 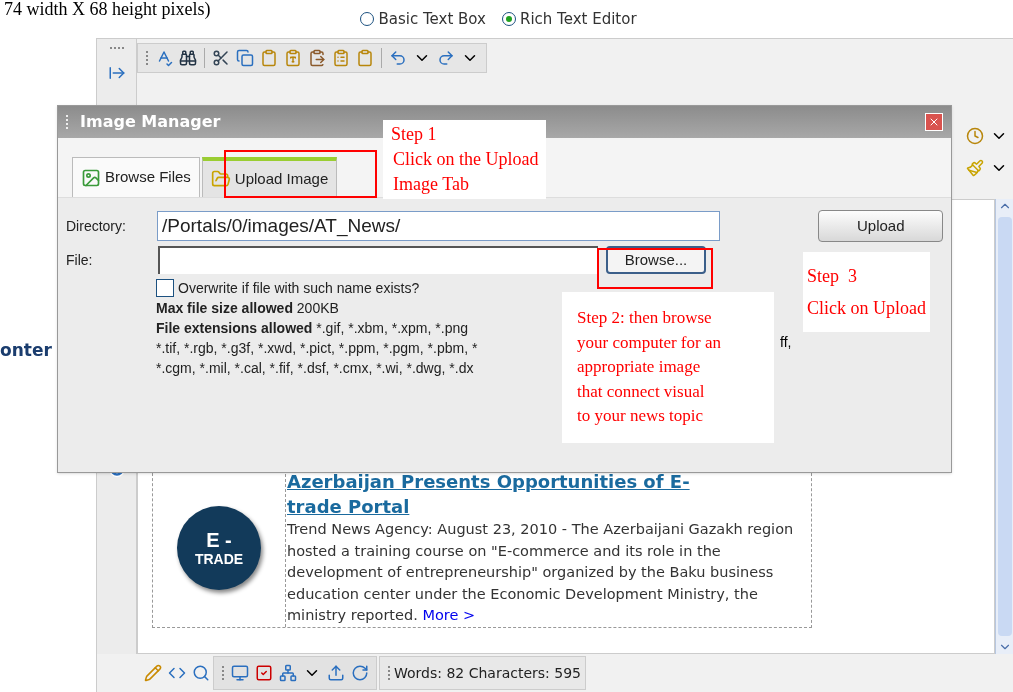 What do you see at coordinates (136, 177) in the screenshot?
I see `tab: Browse Files` at bounding box center [136, 177].